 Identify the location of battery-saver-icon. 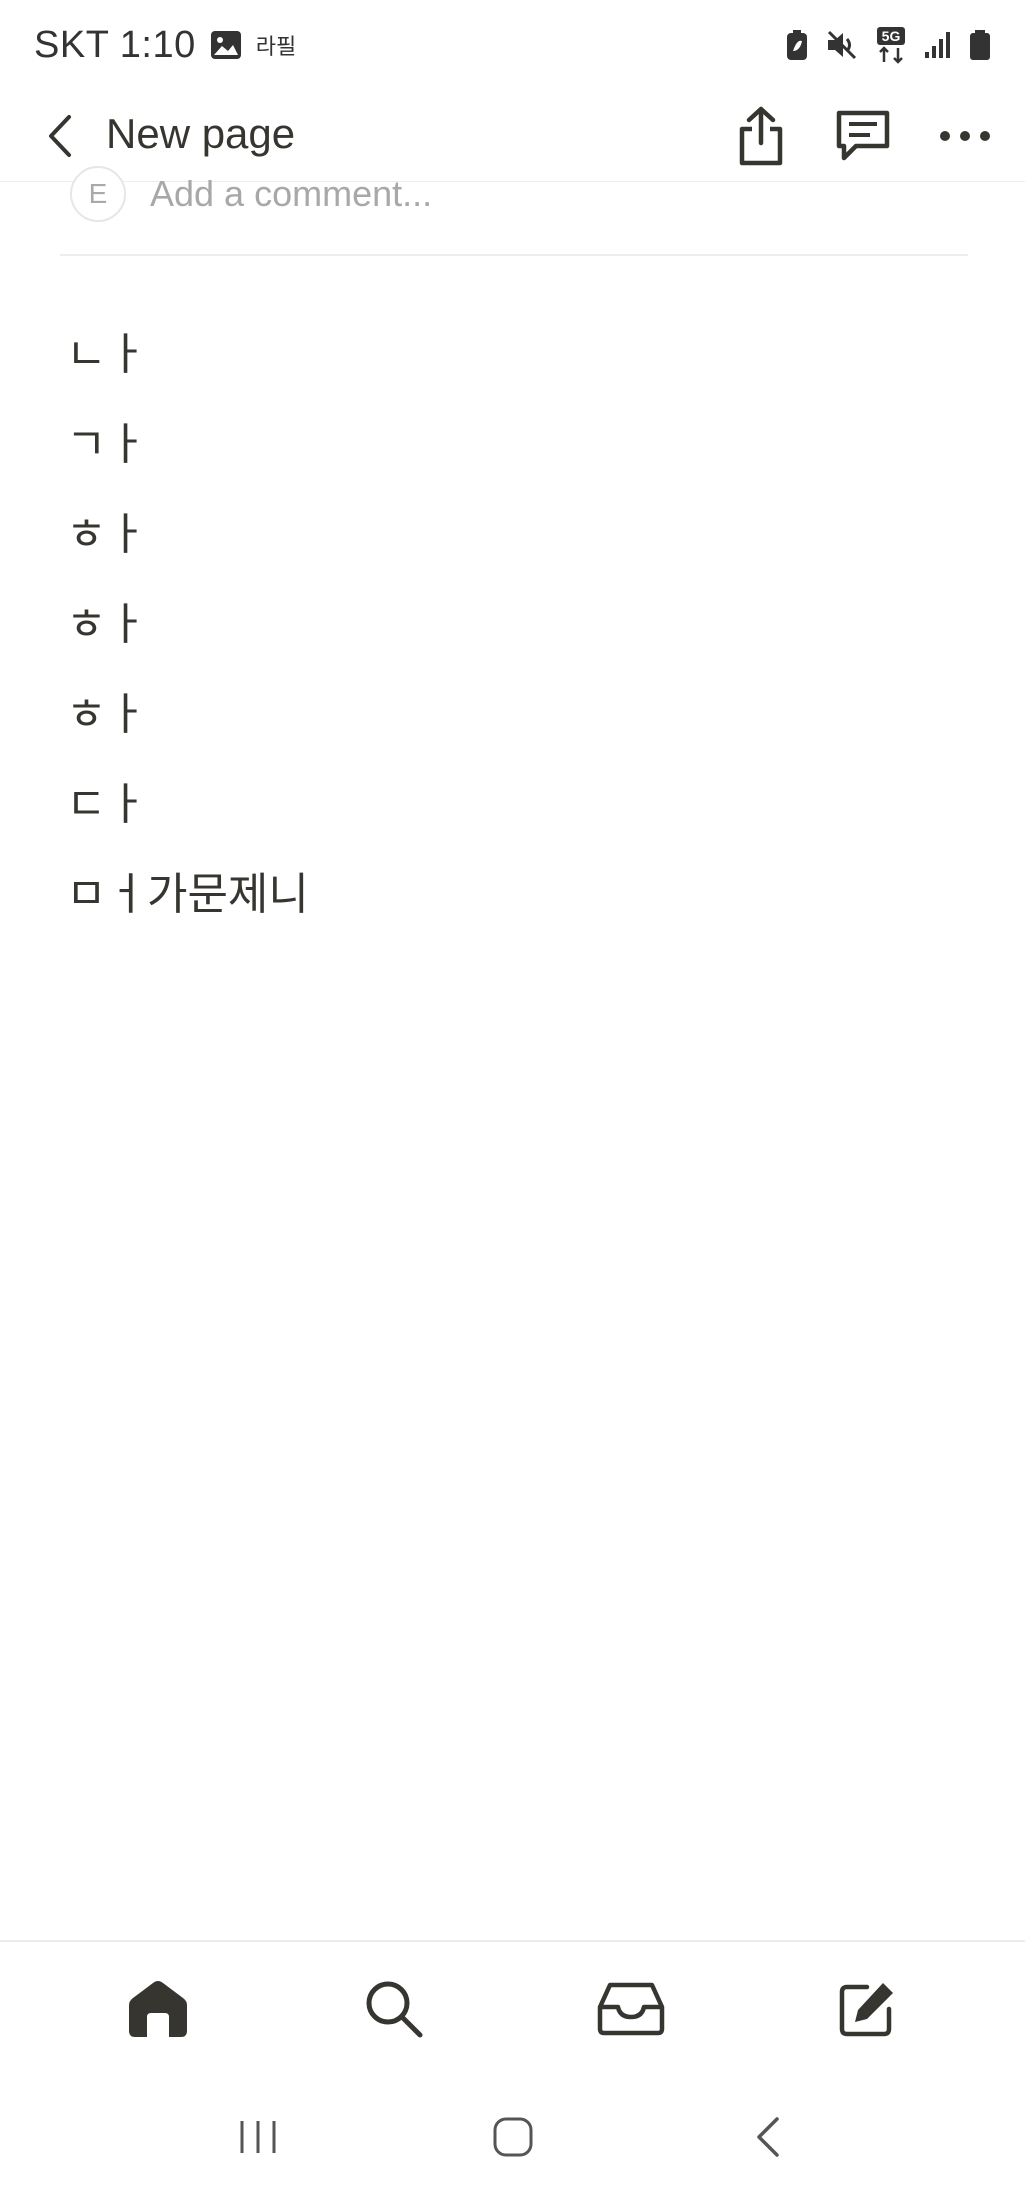
(797, 45).